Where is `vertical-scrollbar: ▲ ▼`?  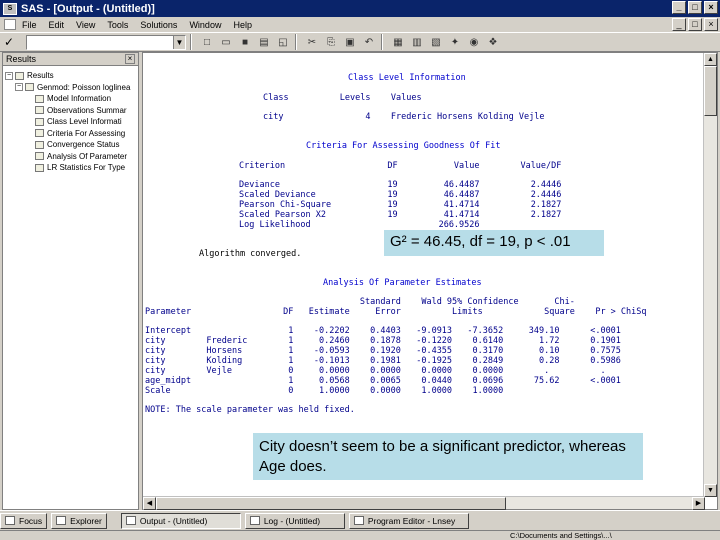
vertical-scrollbar: ▲ ▼ is located at coordinates (710, 275).